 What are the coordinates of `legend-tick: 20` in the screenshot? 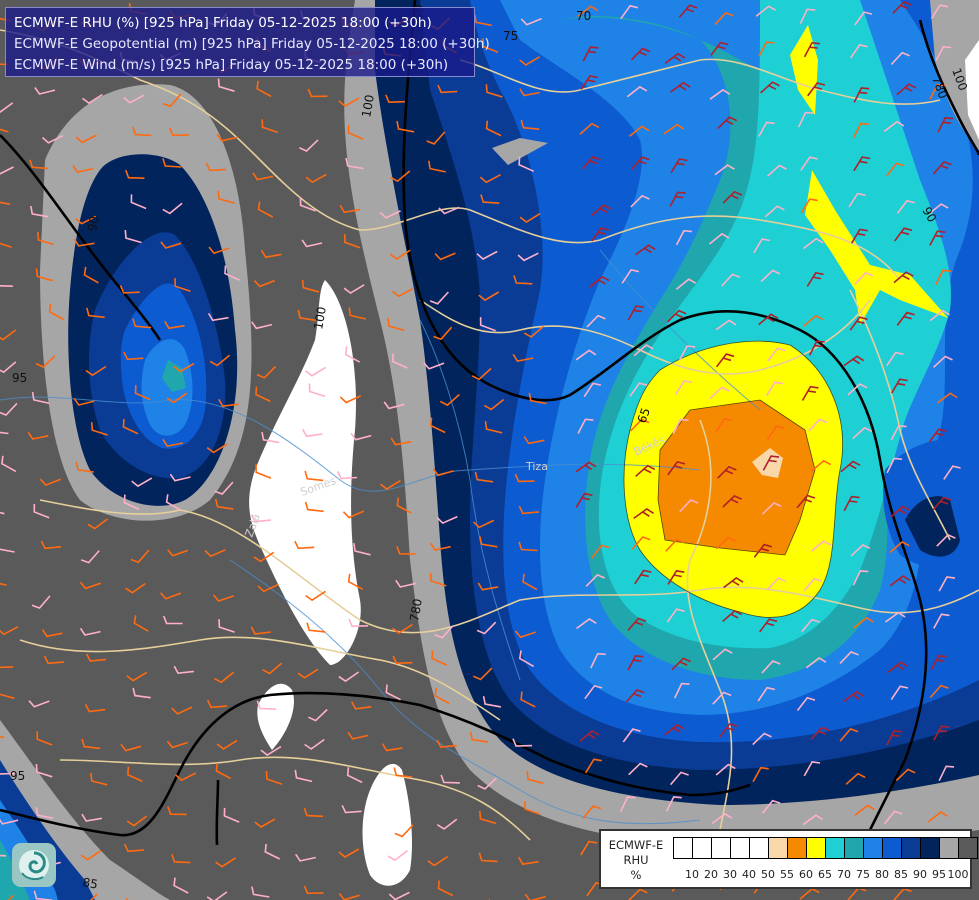 It's located at (711, 874).